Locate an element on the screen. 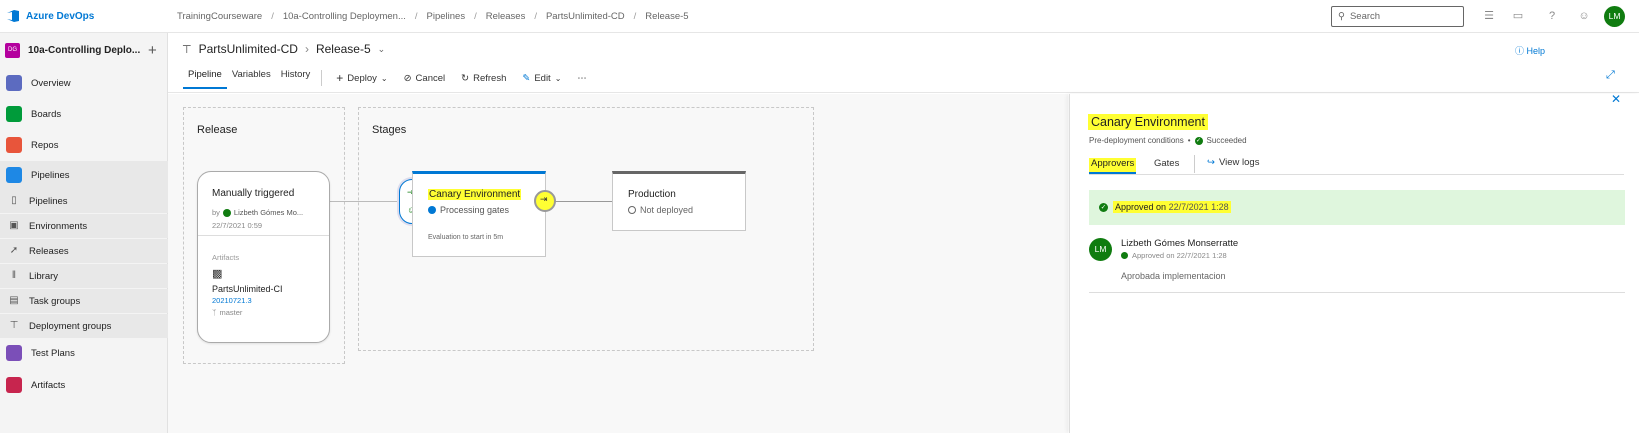 The image size is (1639, 433). edit-button: ✎ Edit ⌄ is located at coordinates (541, 78).